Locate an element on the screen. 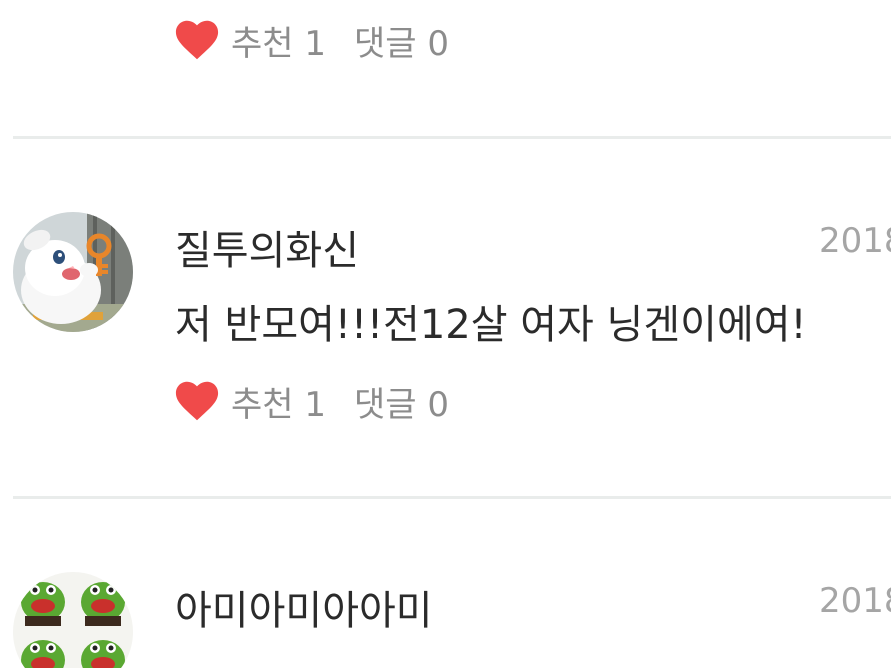 The image size is (891, 668). green-frog-grid-avatar is located at coordinates (73, 620).